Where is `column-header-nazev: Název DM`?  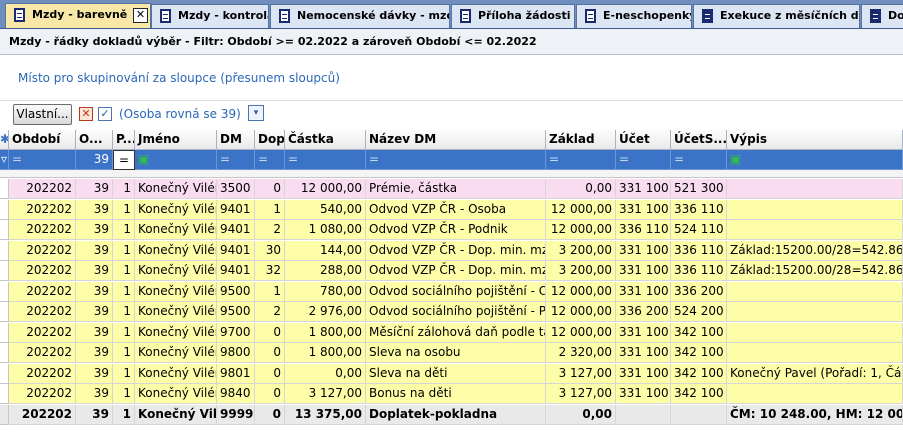 column-header-nazev: Název DM is located at coordinates (456, 140).